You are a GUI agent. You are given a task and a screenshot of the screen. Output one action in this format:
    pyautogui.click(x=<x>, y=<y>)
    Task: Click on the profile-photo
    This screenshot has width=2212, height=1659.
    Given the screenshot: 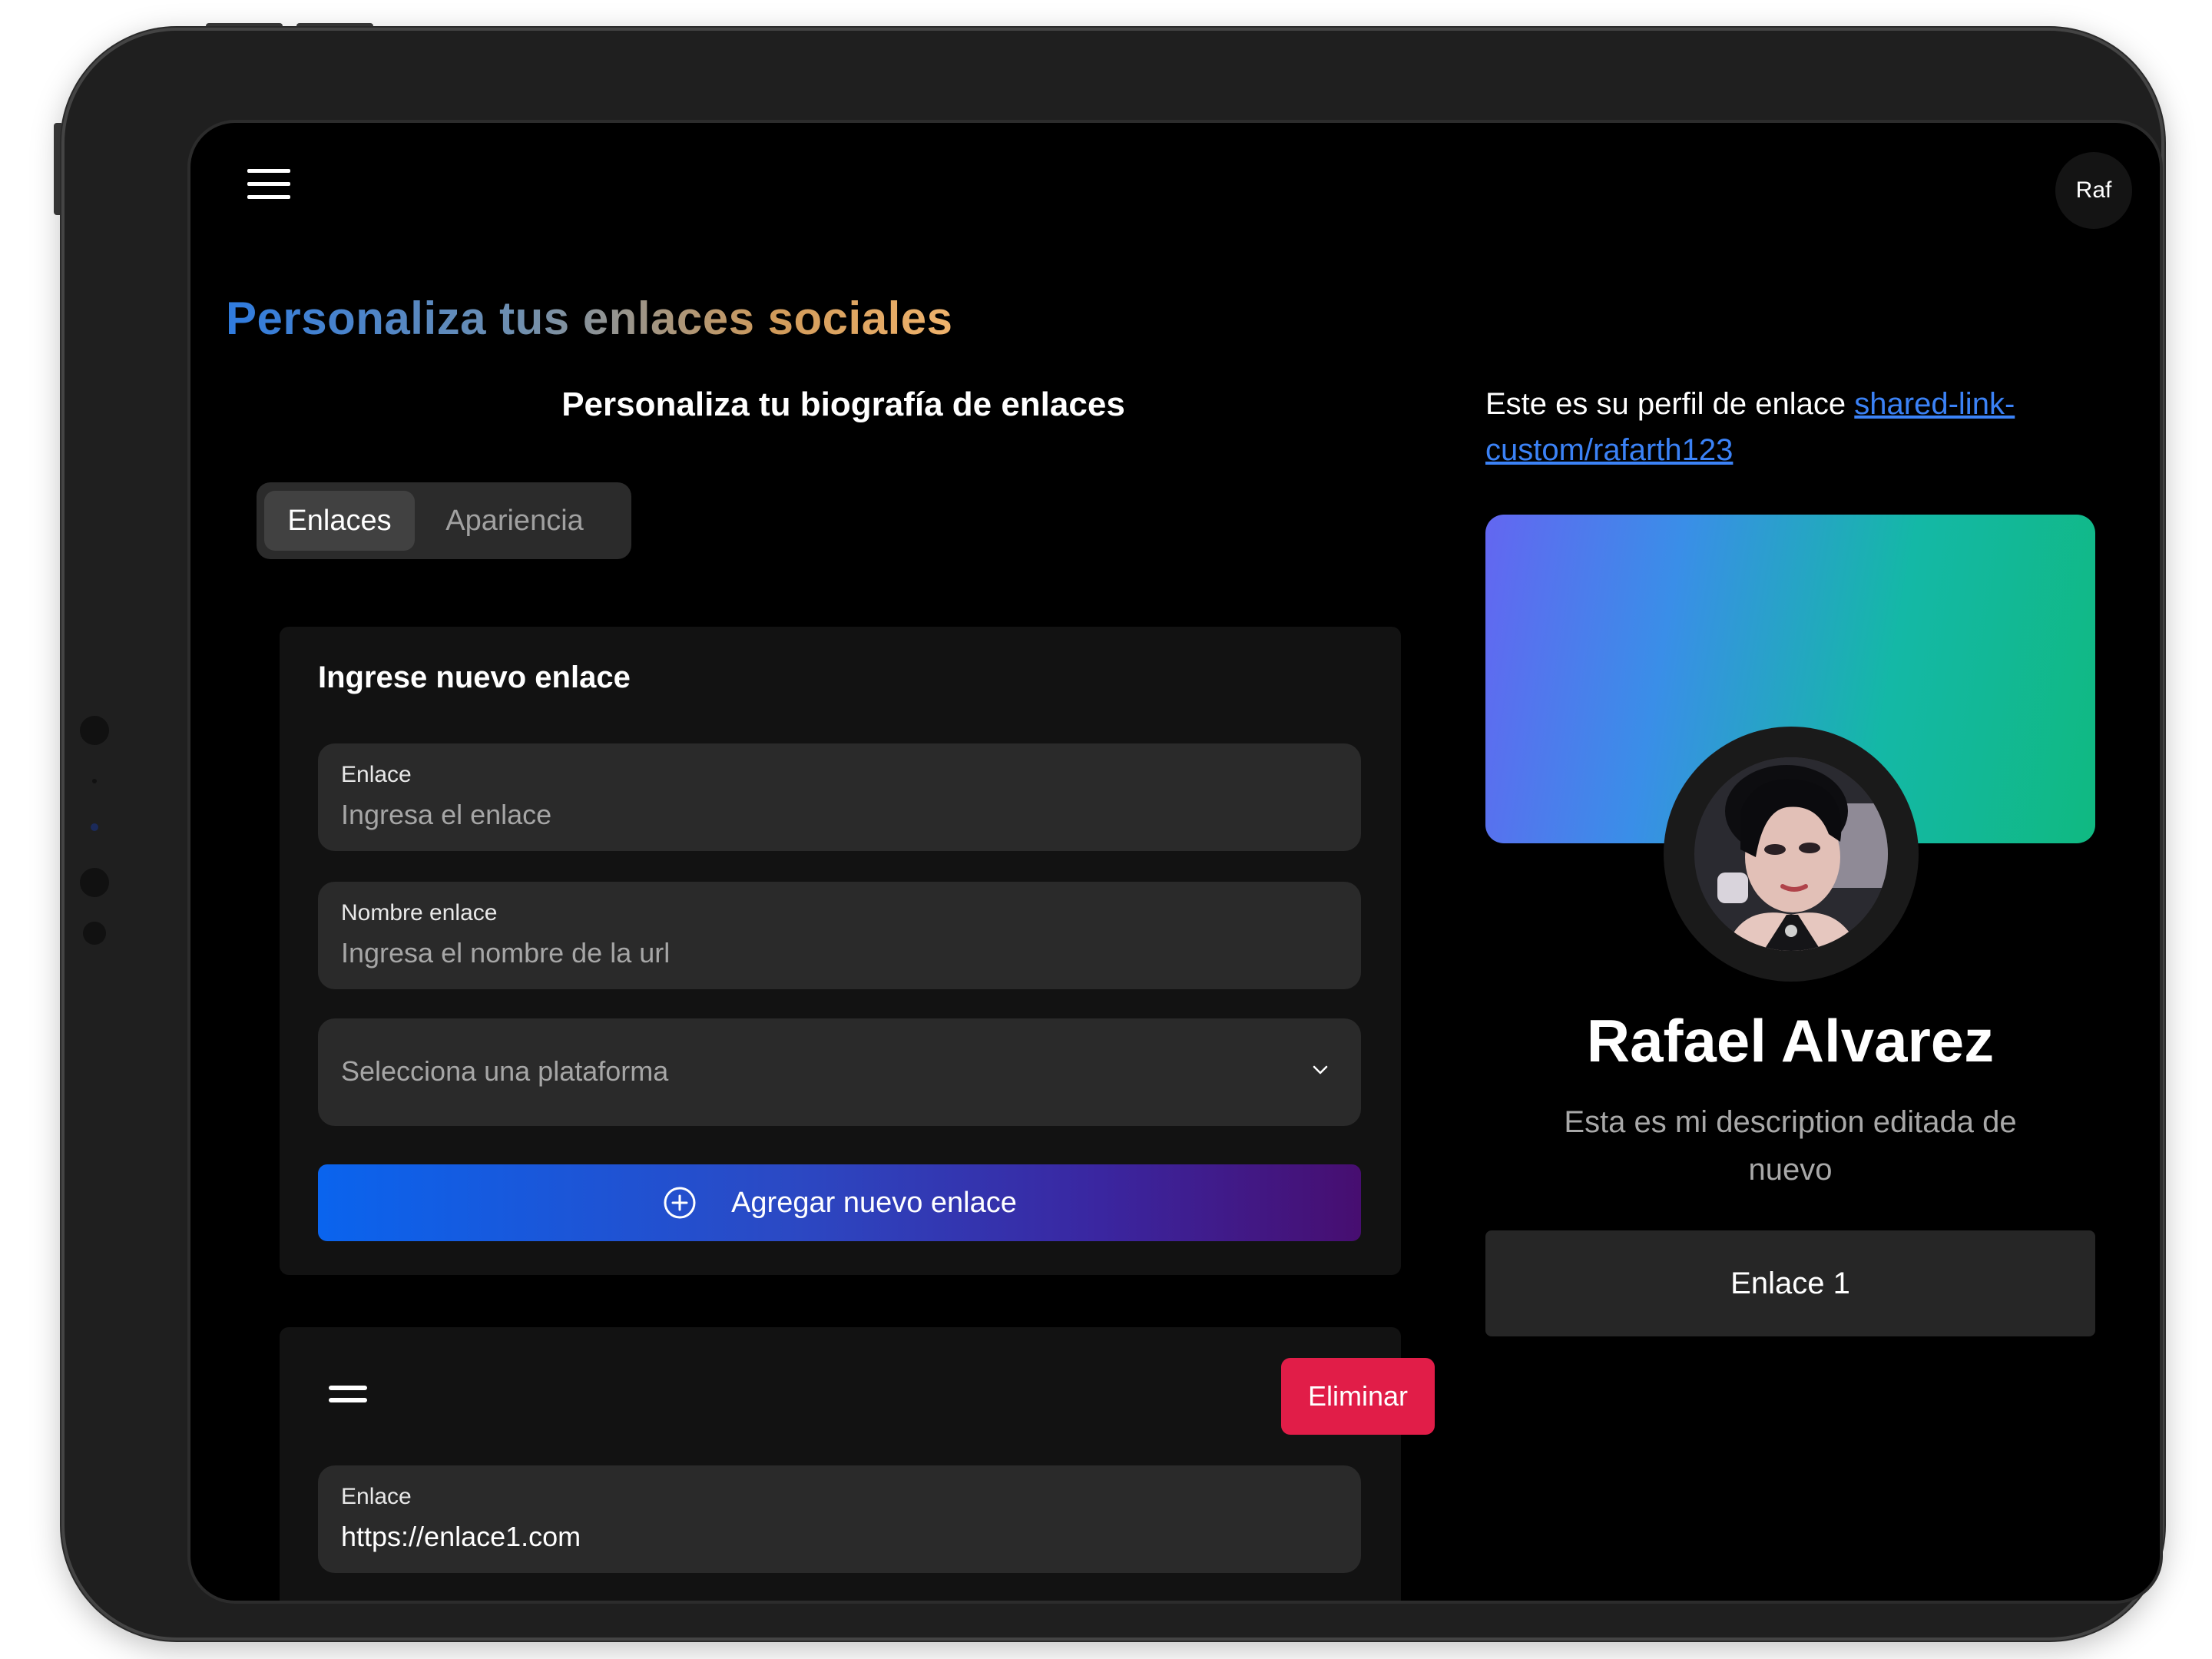 What is the action you would take?
    pyautogui.click(x=1791, y=854)
    